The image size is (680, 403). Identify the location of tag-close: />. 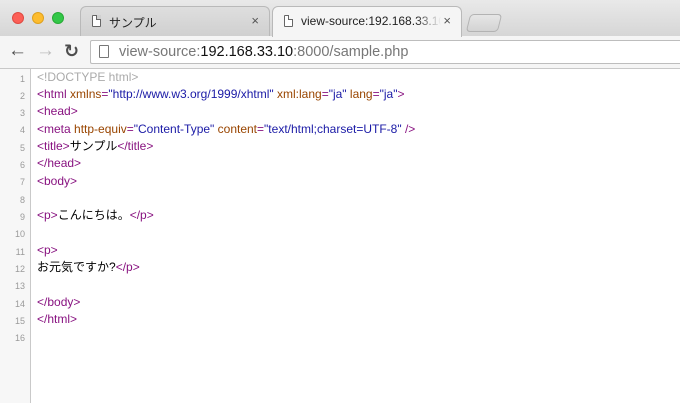
(408, 129).